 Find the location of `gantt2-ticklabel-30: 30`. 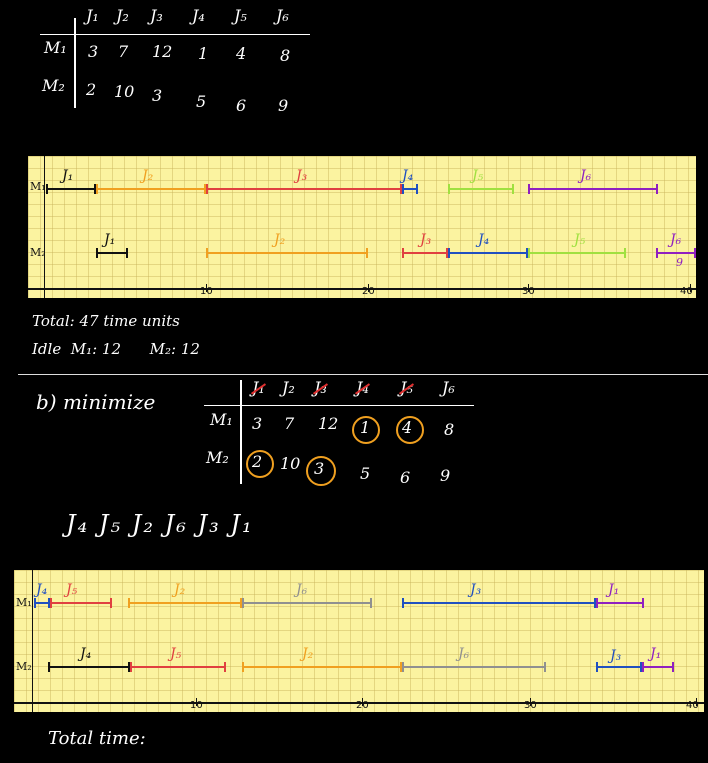

gantt2-ticklabel-30: 30 is located at coordinates (530, 705).